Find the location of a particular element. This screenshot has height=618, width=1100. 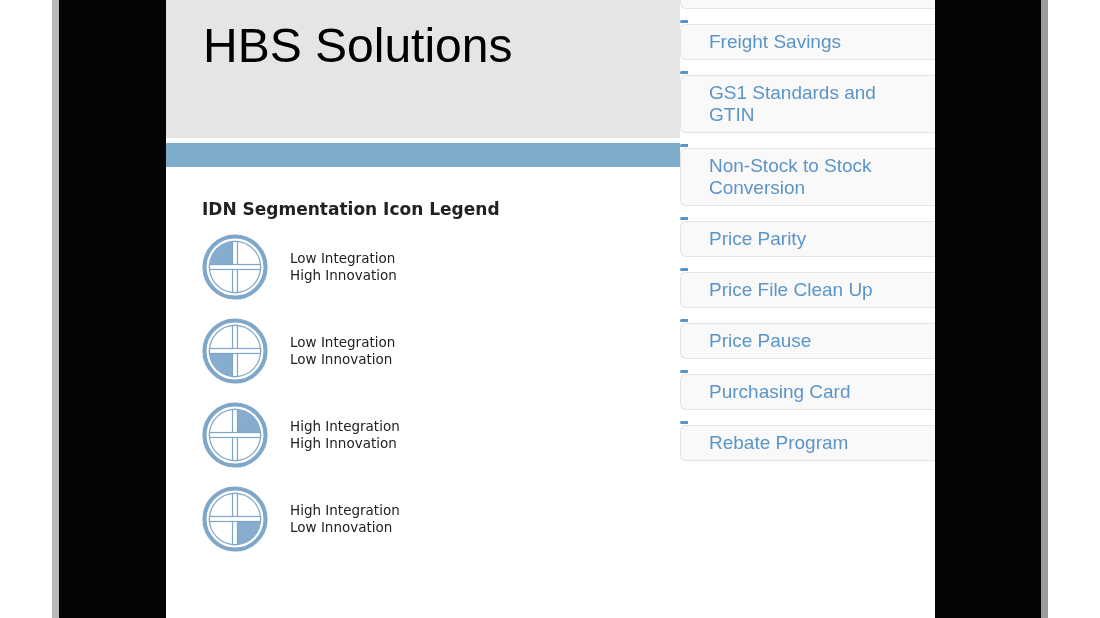

menu-item: Price Pause is located at coordinates (807, 341).